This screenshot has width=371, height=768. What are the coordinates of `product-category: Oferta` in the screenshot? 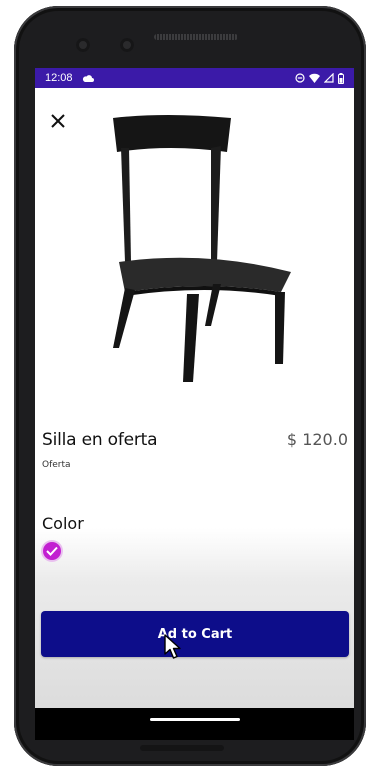 It's located at (56, 465).